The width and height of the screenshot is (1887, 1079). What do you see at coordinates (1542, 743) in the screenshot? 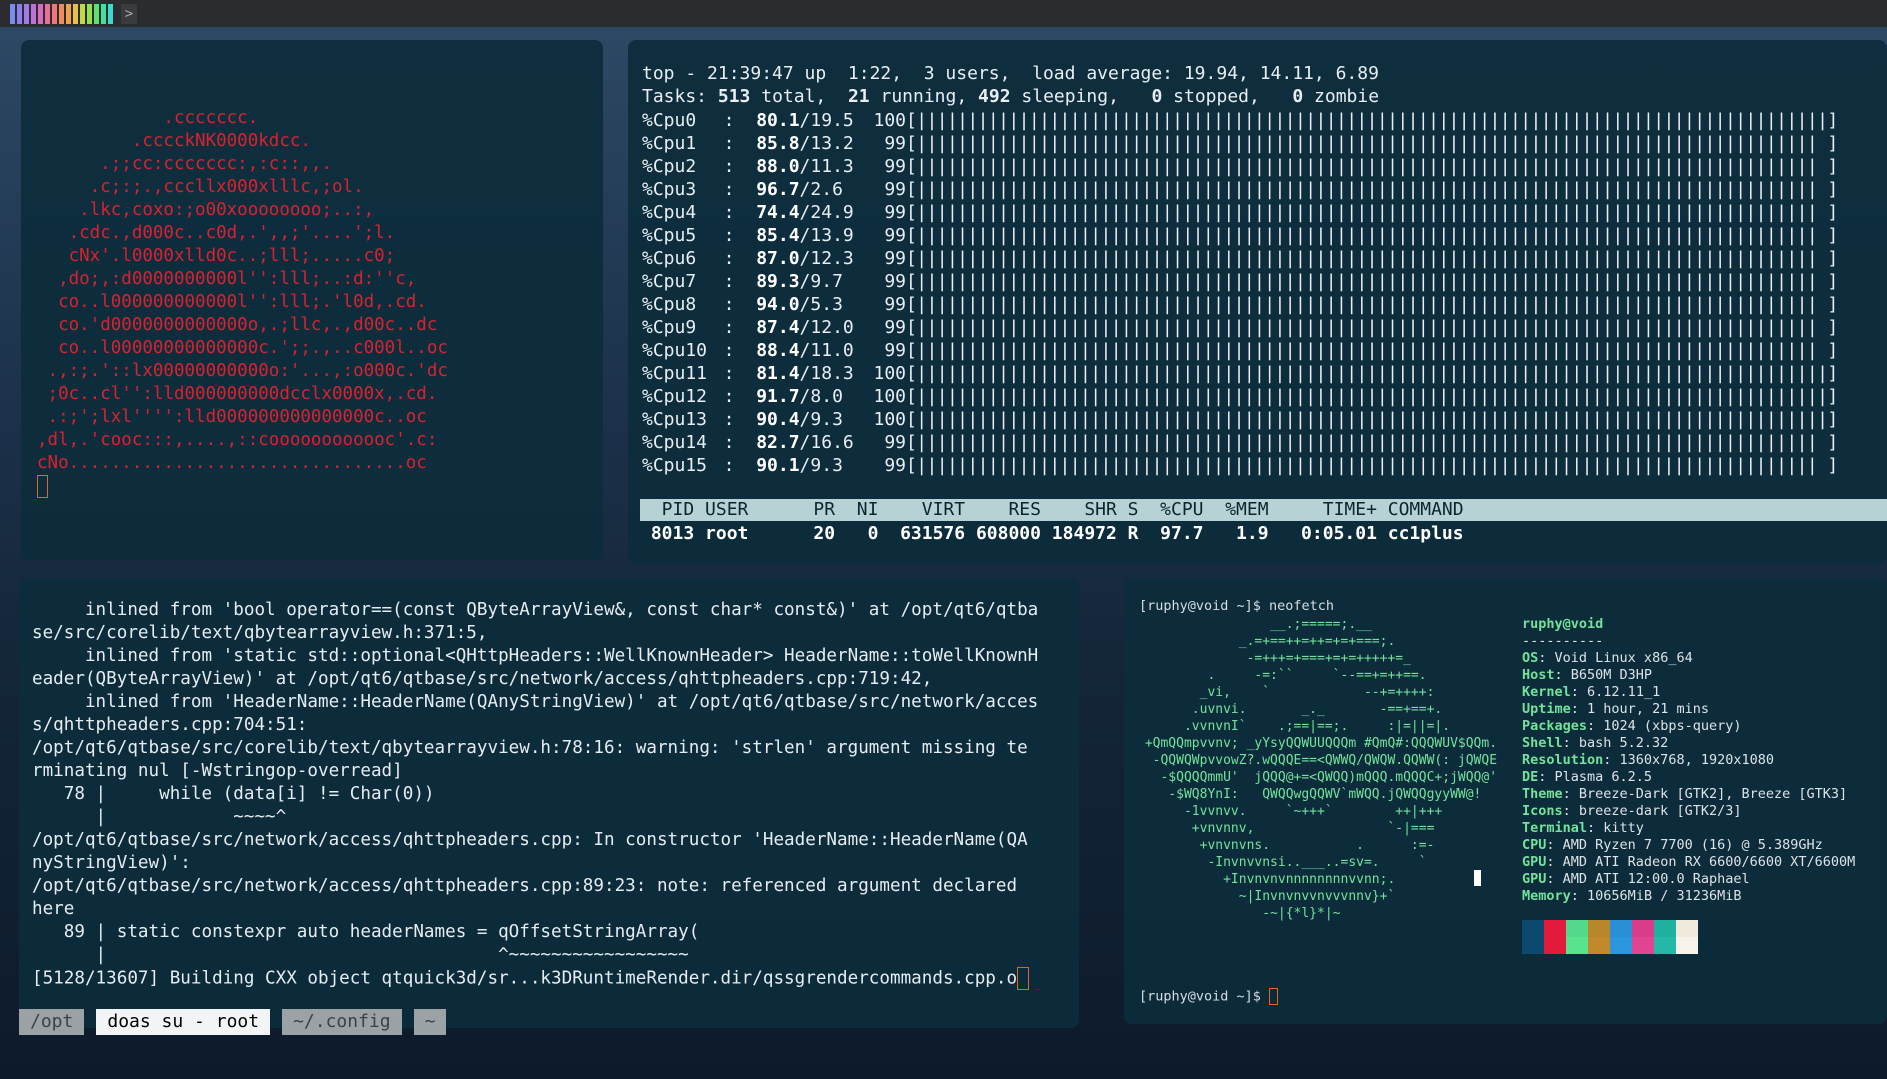
I see `info-key: Shell` at bounding box center [1542, 743].